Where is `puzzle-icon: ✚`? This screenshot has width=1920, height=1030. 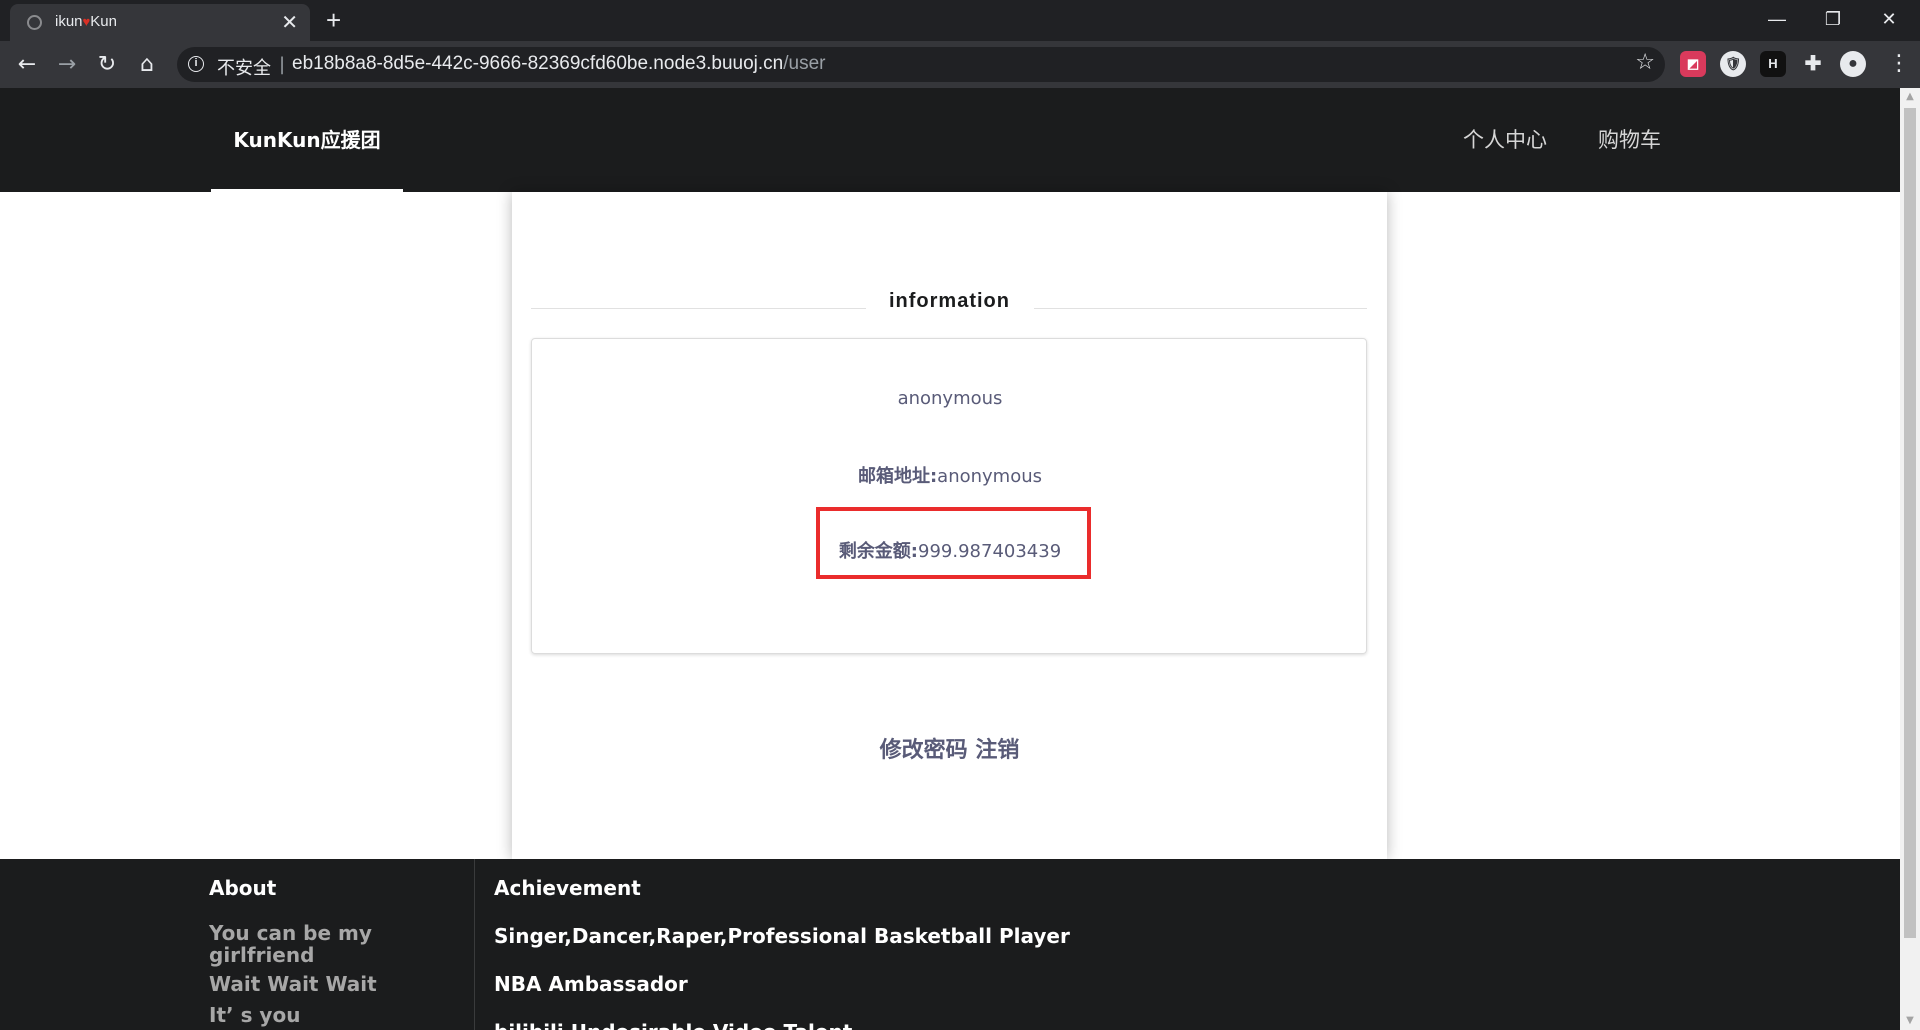 puzzle-icon: ✚ is located at coordinates (1813, 64).